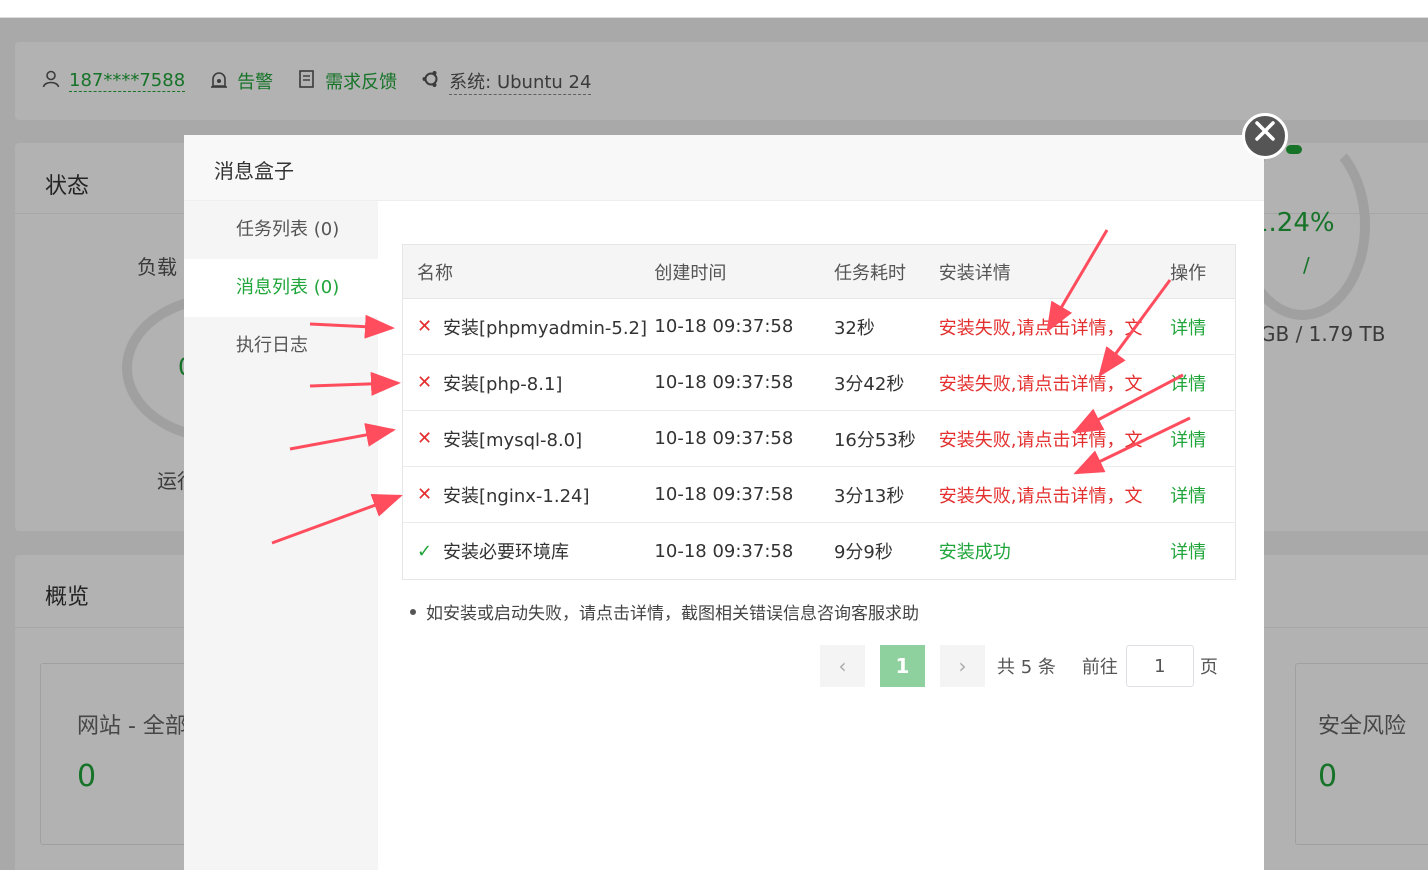 This screenshot has width=1428, height=870. I want to click on tab-task-list: 任务列表 (0), so click(281, 230).